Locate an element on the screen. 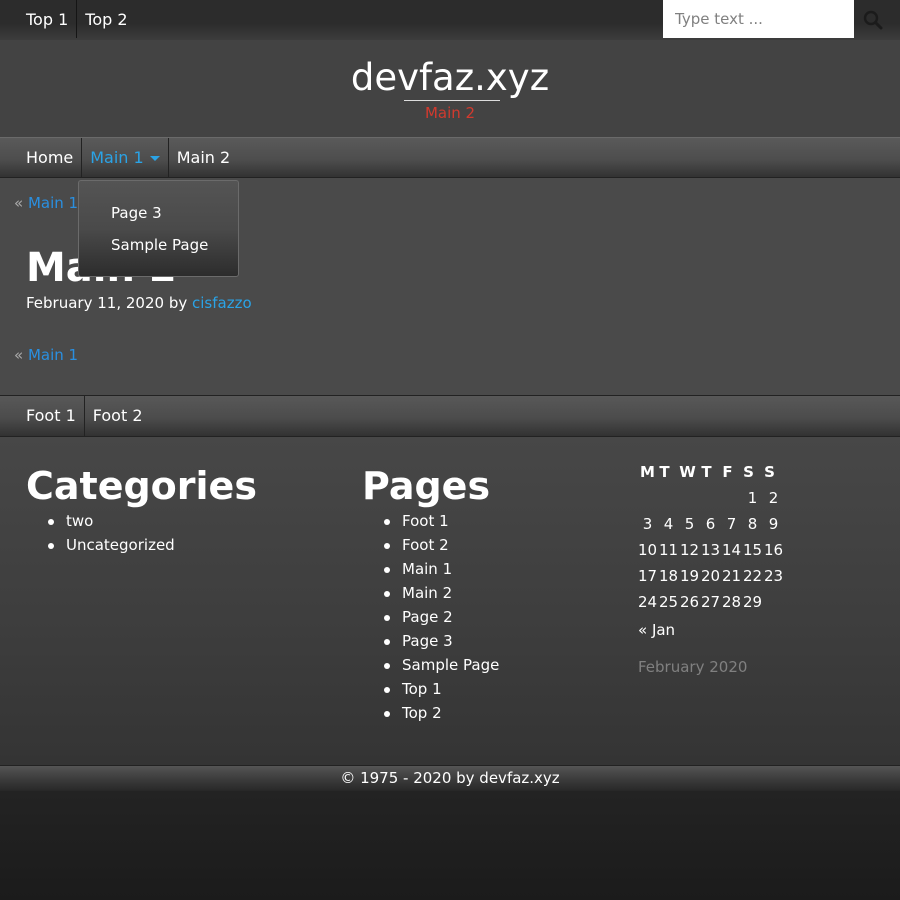 Image resolution: width=900 pixels, height=900 pixels. list-item: Page 2 is located at coordinates (441, 617).